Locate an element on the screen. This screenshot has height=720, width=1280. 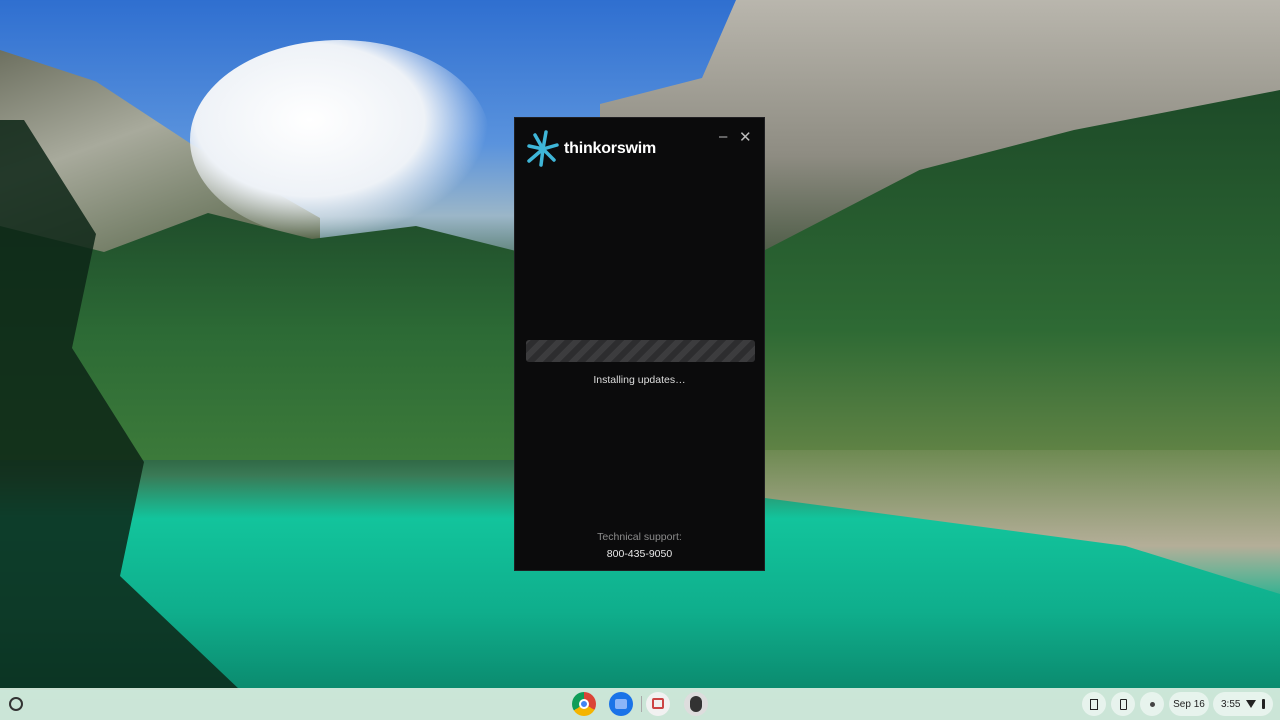
holding-space-button is located at coordinates (1152, 704).